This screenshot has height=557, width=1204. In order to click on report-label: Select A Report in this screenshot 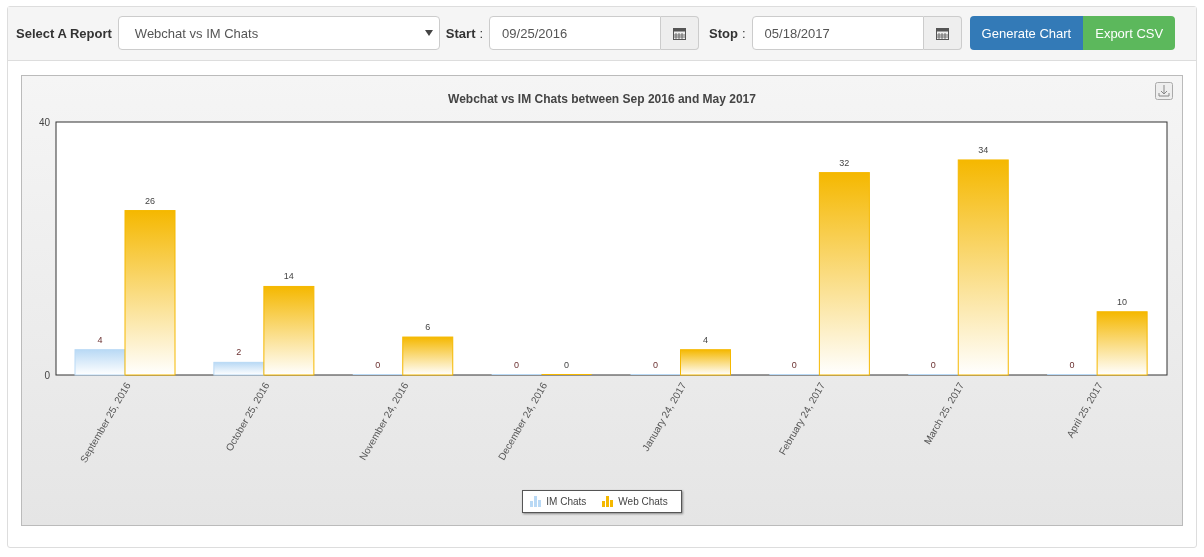, I will do `click(64, 33)`.